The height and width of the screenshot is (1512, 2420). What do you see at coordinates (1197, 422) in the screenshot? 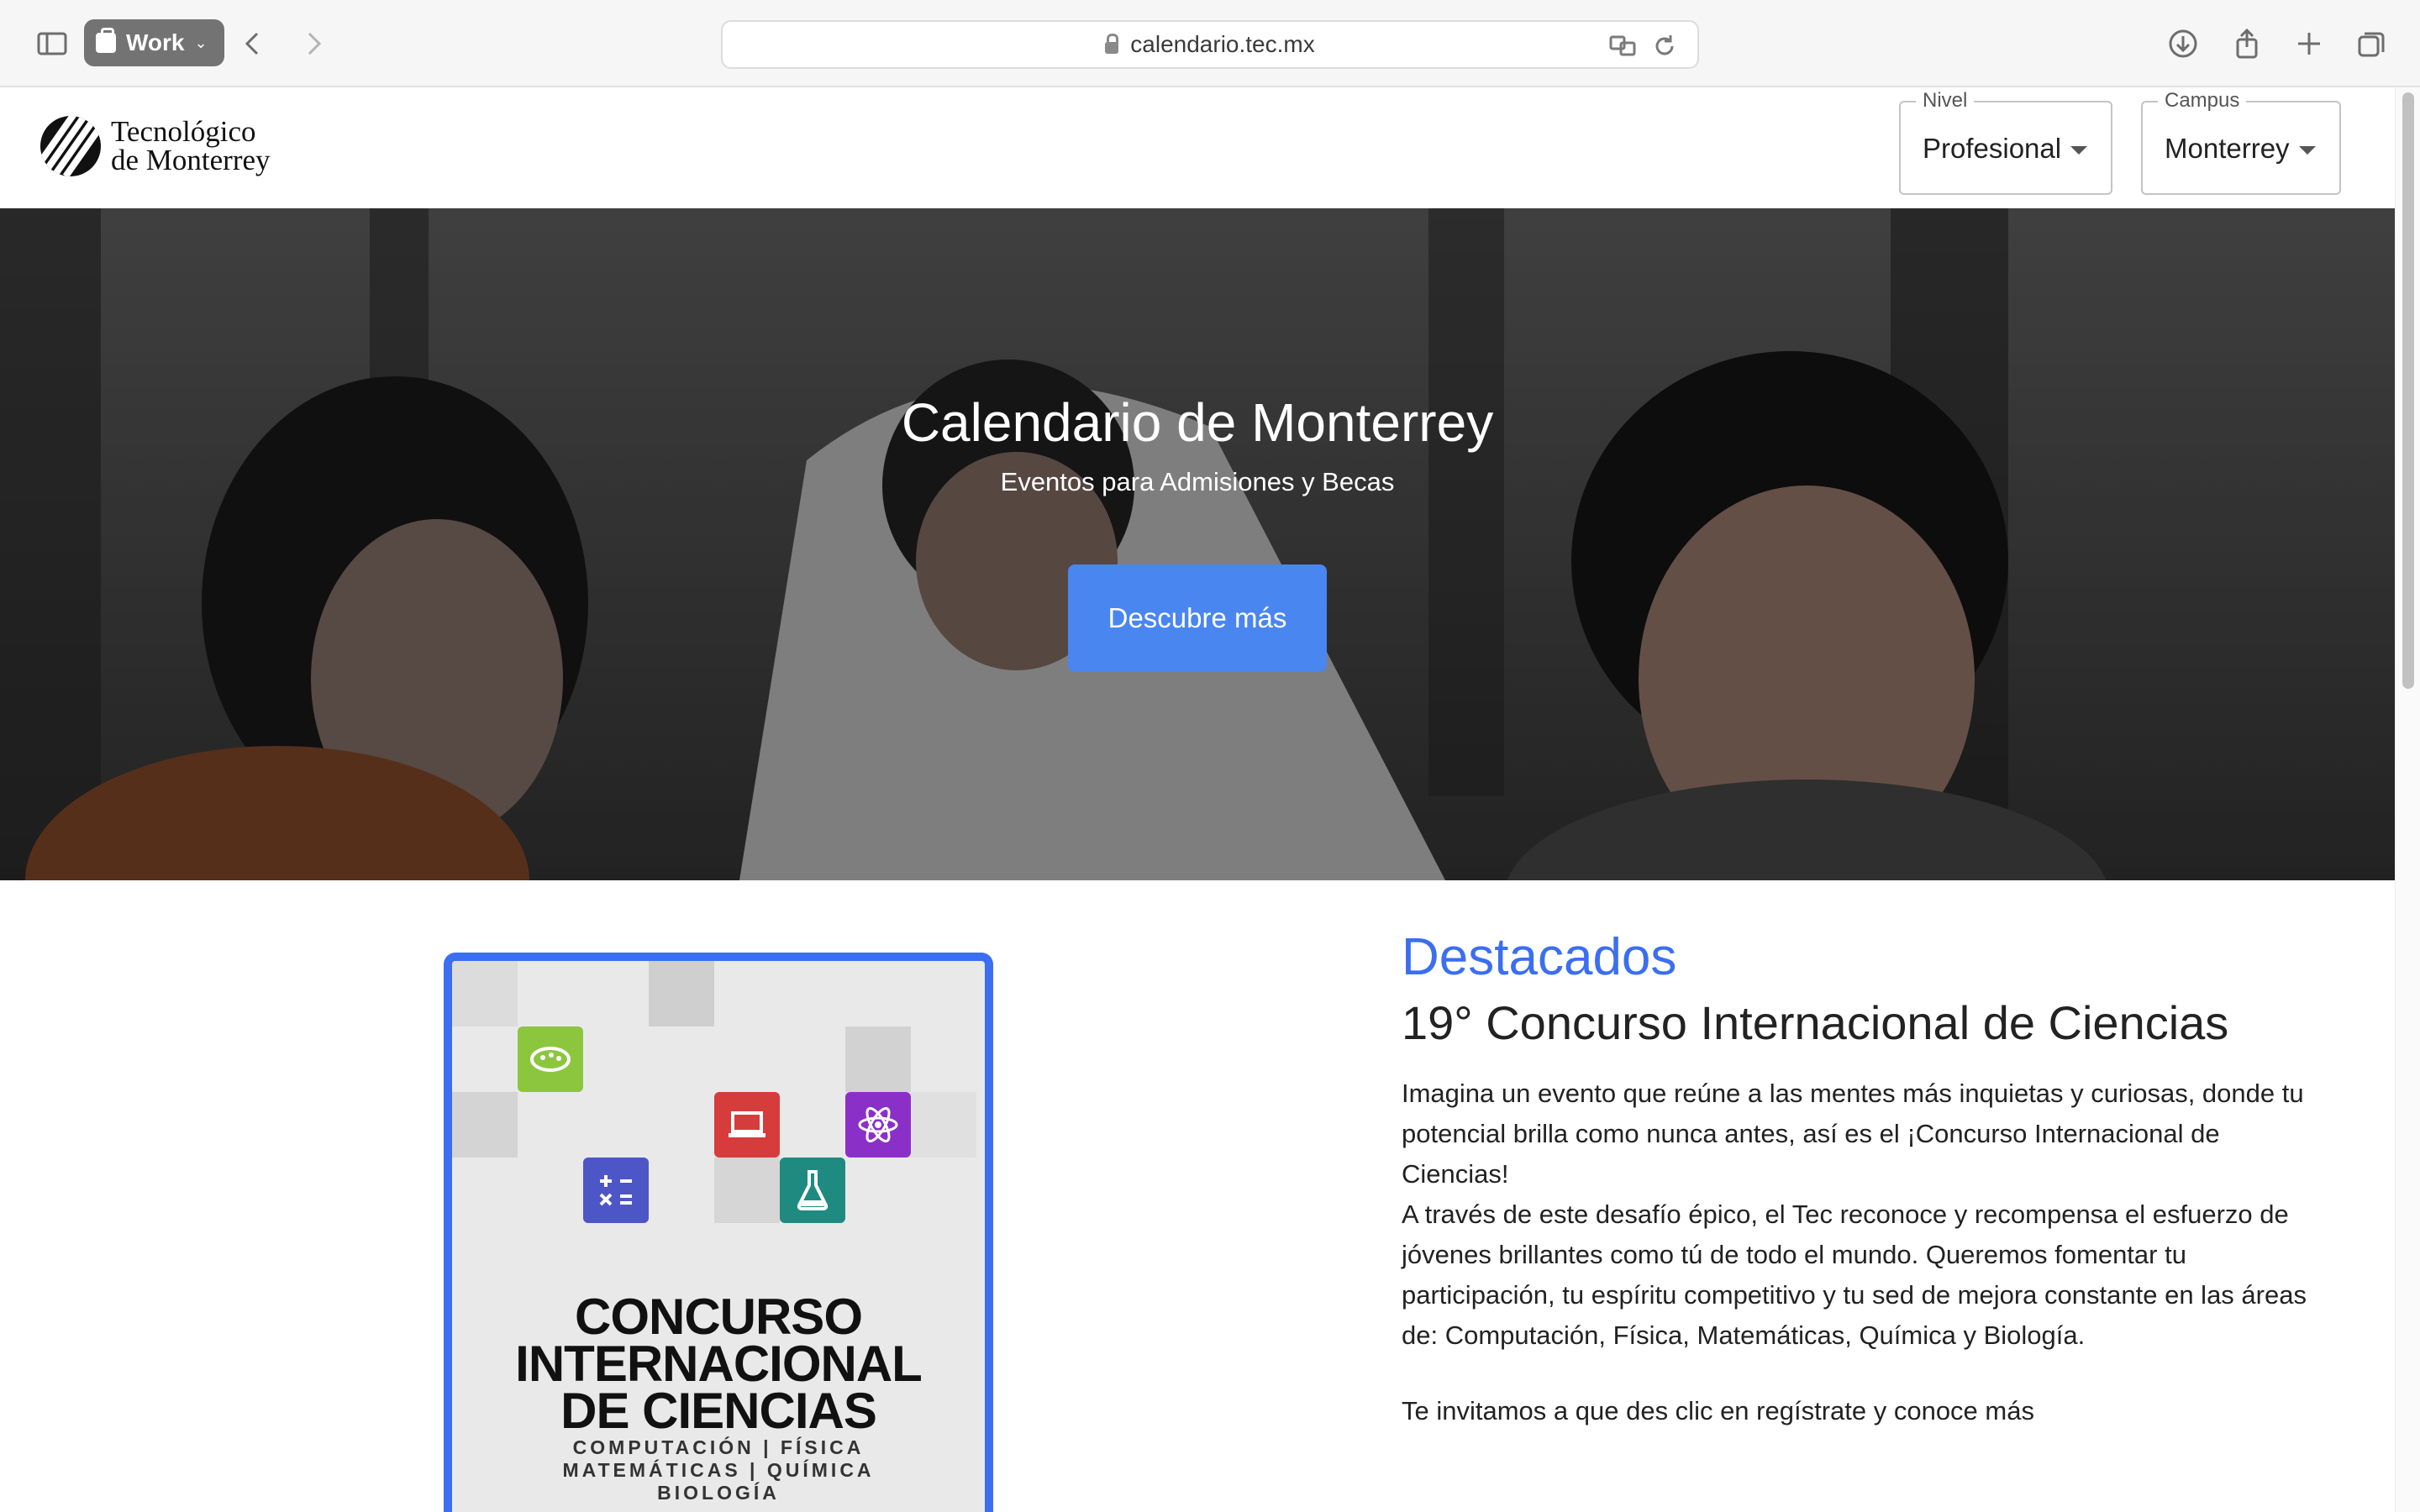
I see `hero-title: Calendario de Monterrey` at bounding box center [1197, 422].